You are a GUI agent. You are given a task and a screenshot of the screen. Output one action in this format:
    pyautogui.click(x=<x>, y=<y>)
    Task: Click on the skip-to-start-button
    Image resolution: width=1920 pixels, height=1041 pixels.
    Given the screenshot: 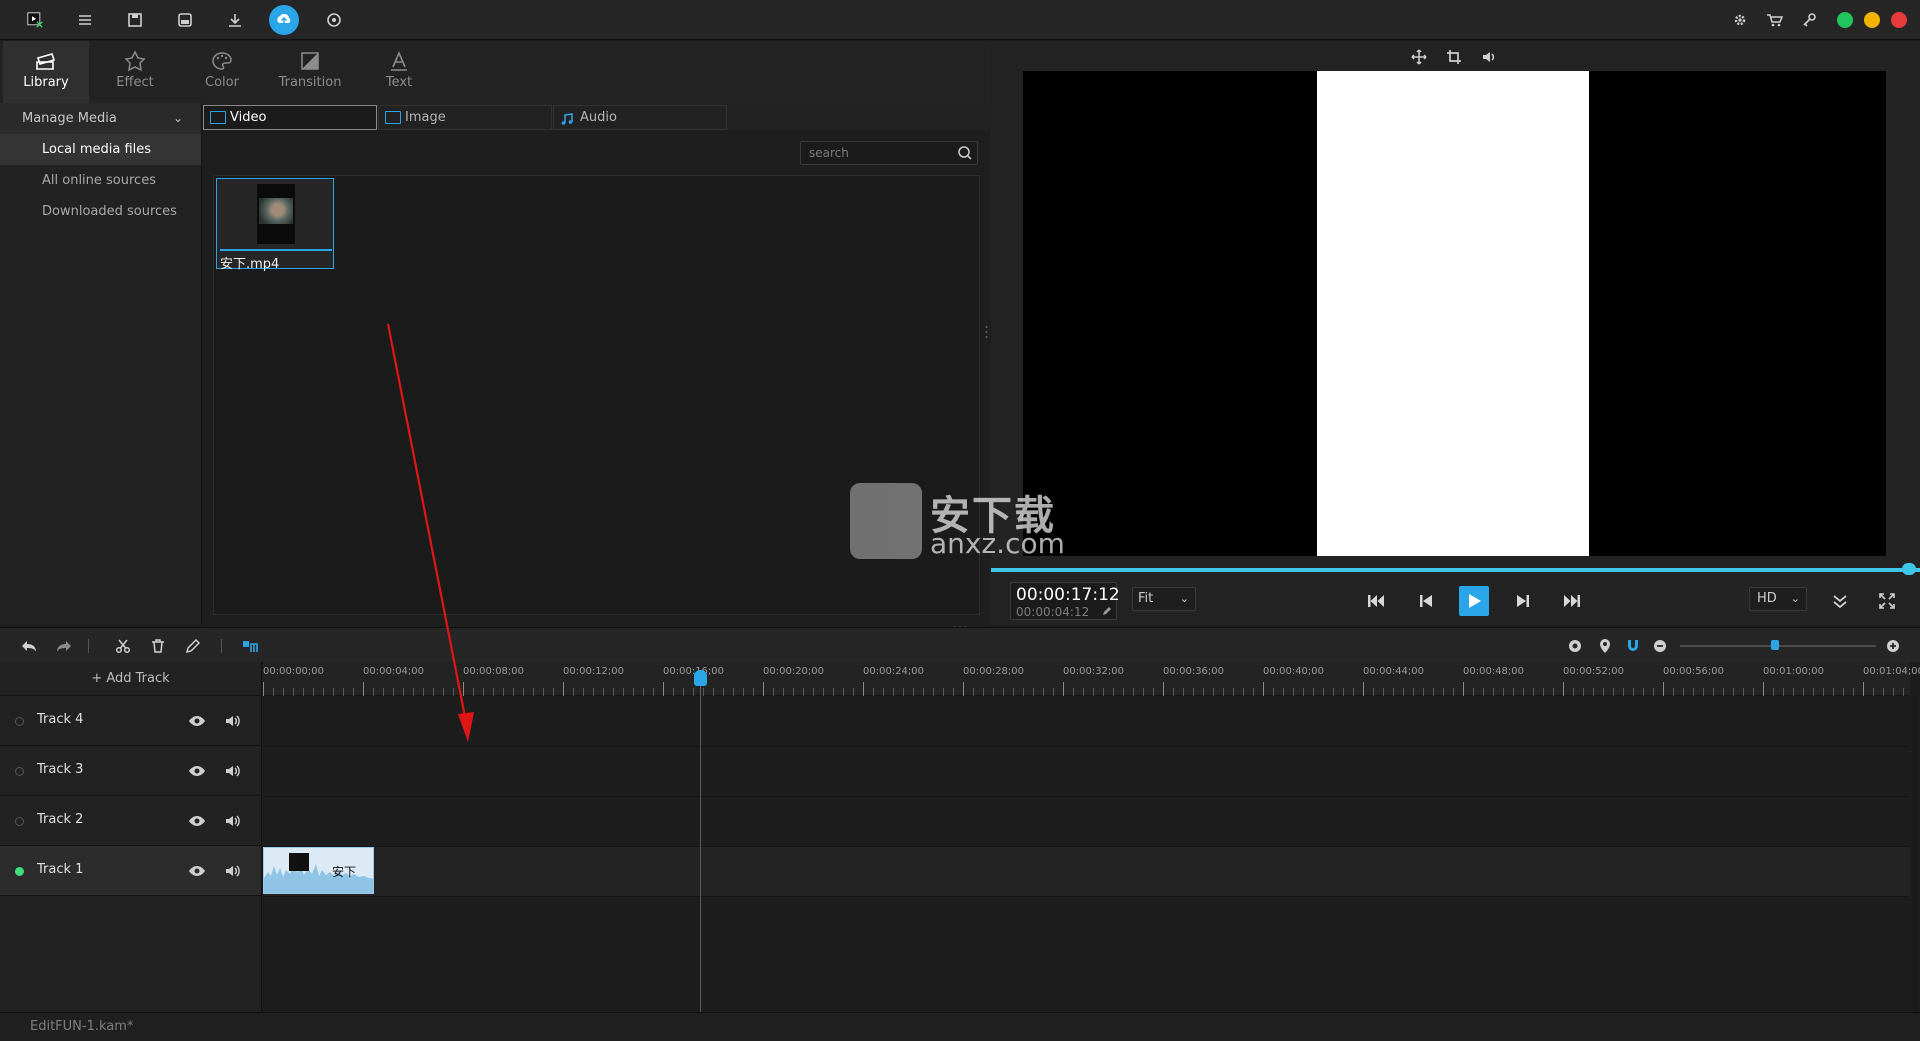 What is the action you would take?
    pyautogui.click(x=1376, y=601)
    